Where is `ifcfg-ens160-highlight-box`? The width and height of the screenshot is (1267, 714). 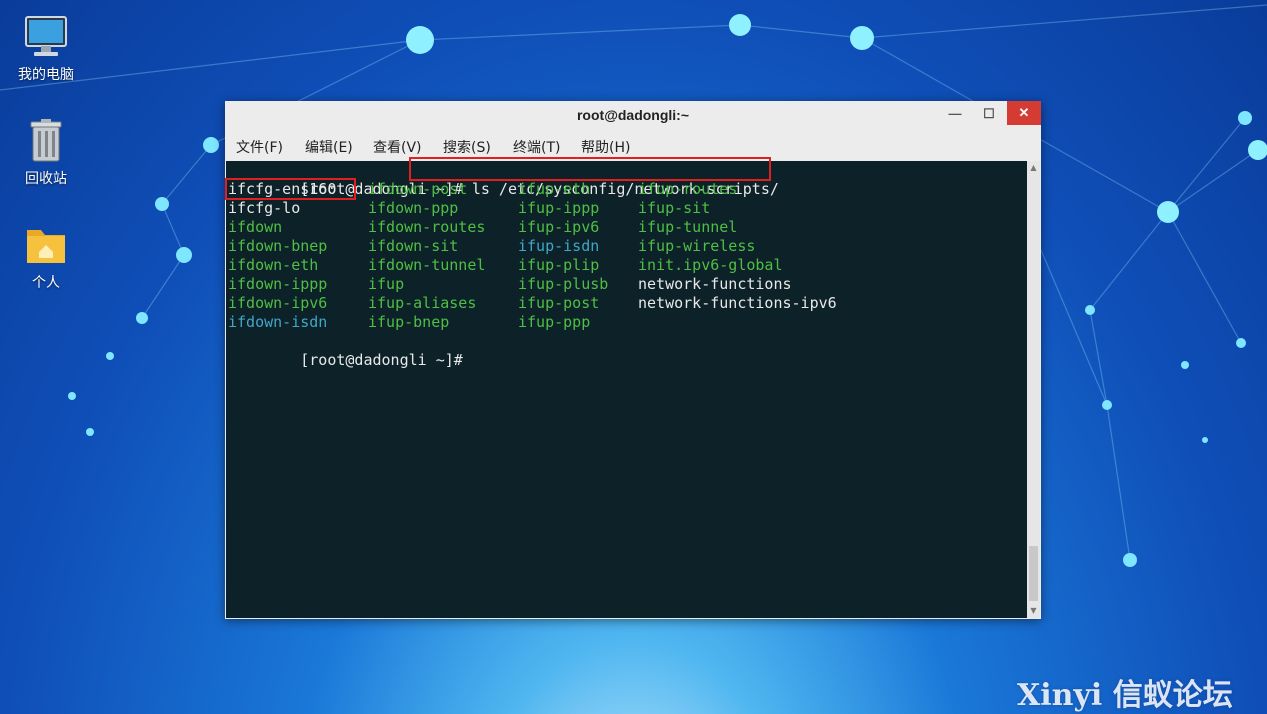
ifcfg-ens160-highlight-box is located at coordinates (290, 189).